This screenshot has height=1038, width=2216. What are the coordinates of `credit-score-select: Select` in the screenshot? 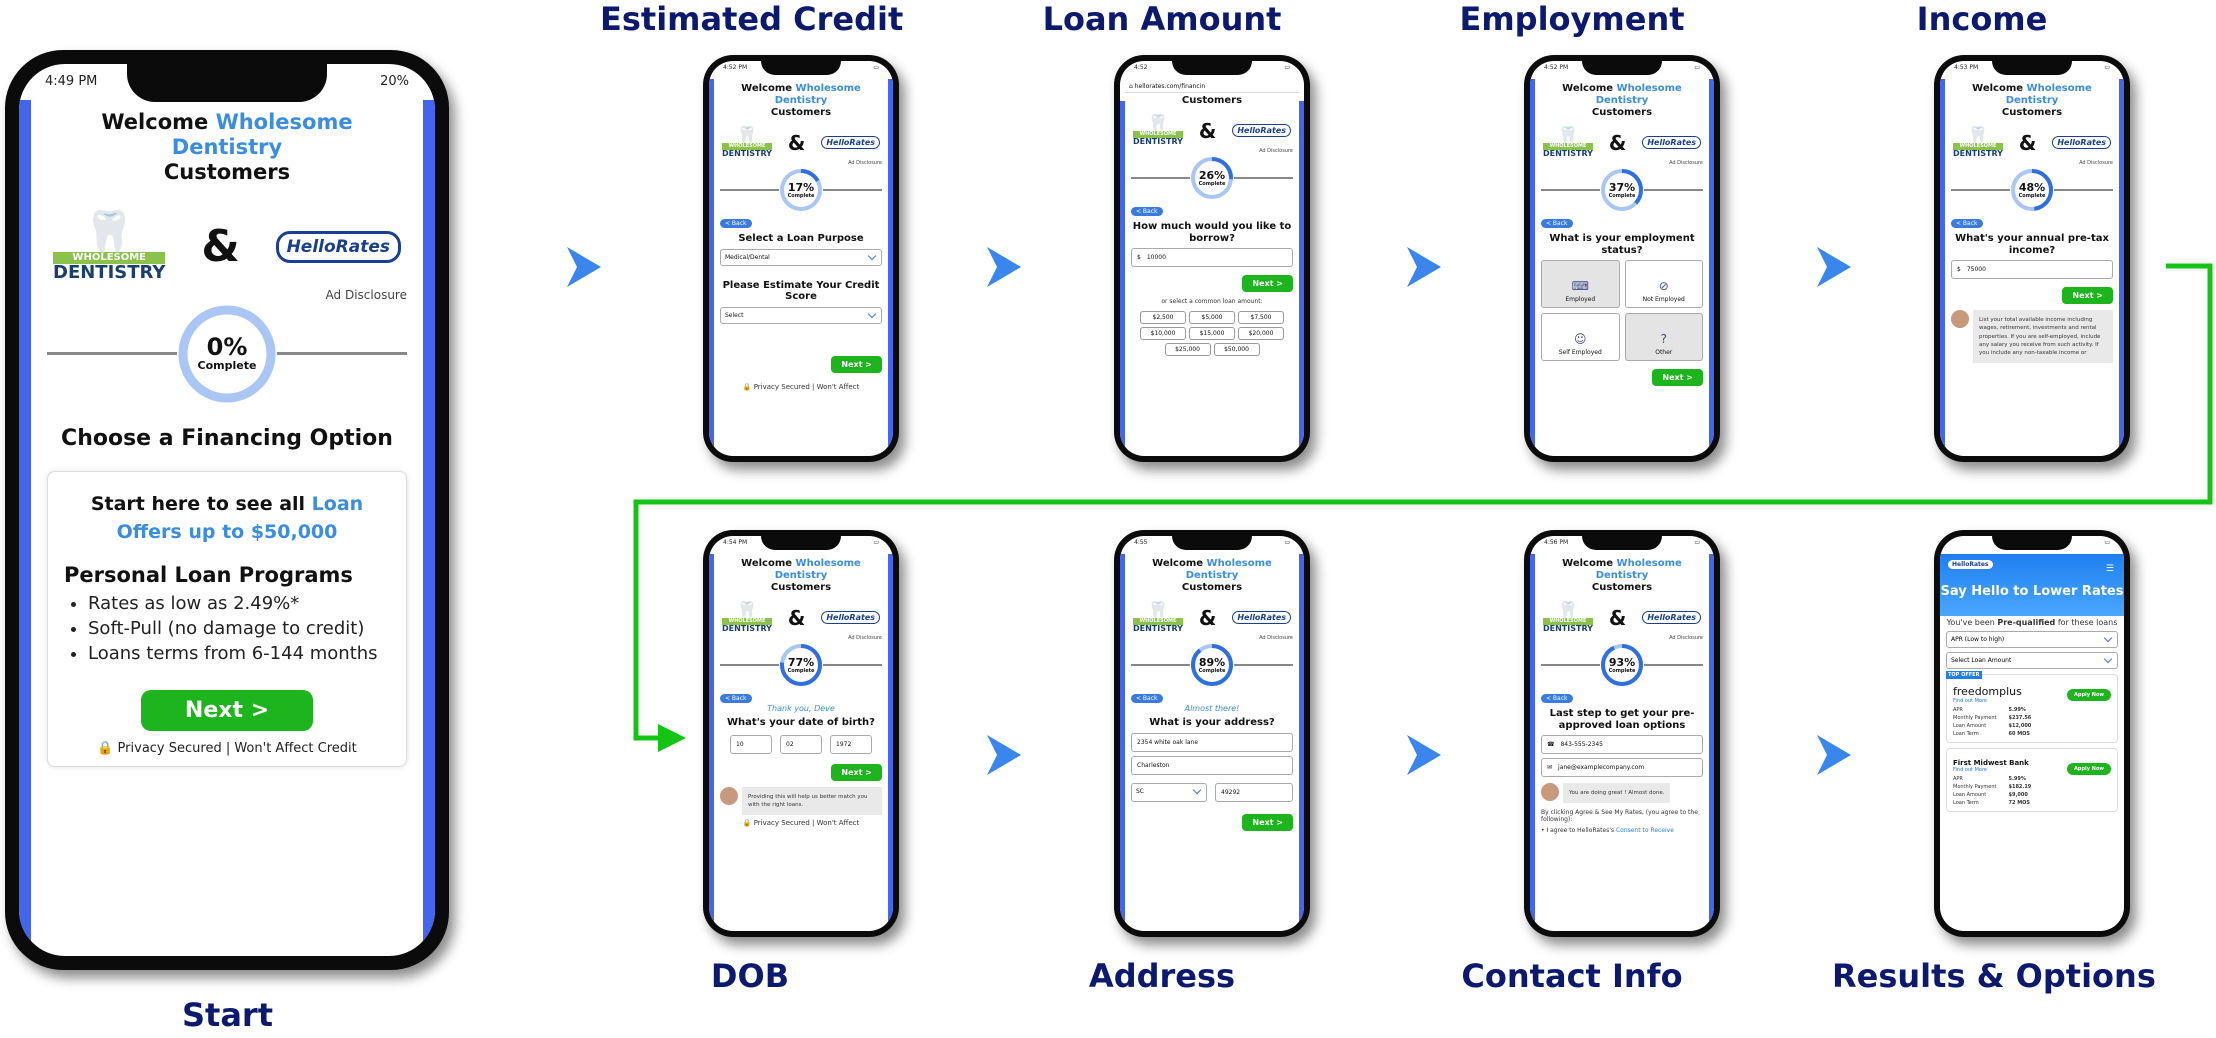 It's located at (801, 315).